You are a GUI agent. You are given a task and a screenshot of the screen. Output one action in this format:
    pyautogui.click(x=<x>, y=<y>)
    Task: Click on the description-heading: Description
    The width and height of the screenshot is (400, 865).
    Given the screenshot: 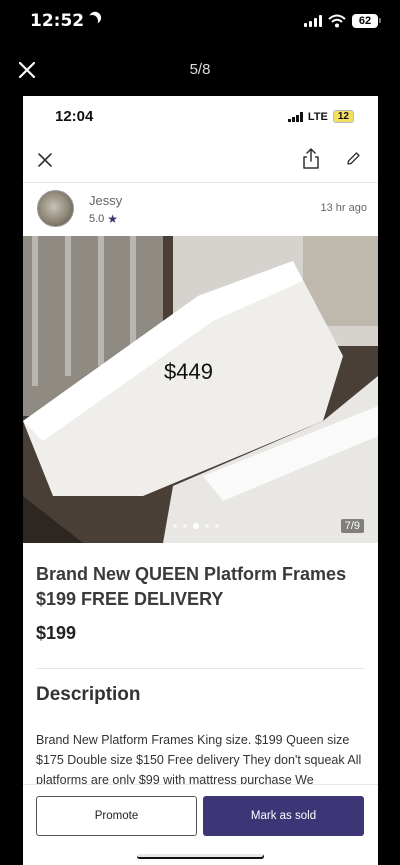 What is the action you would take?
    pyautogui.click(x=88, y=694)
    